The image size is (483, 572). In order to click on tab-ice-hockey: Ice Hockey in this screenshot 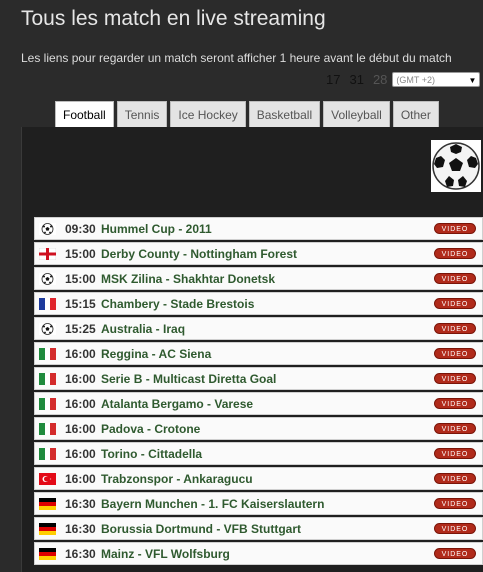, I will do `click(208, 114)`.